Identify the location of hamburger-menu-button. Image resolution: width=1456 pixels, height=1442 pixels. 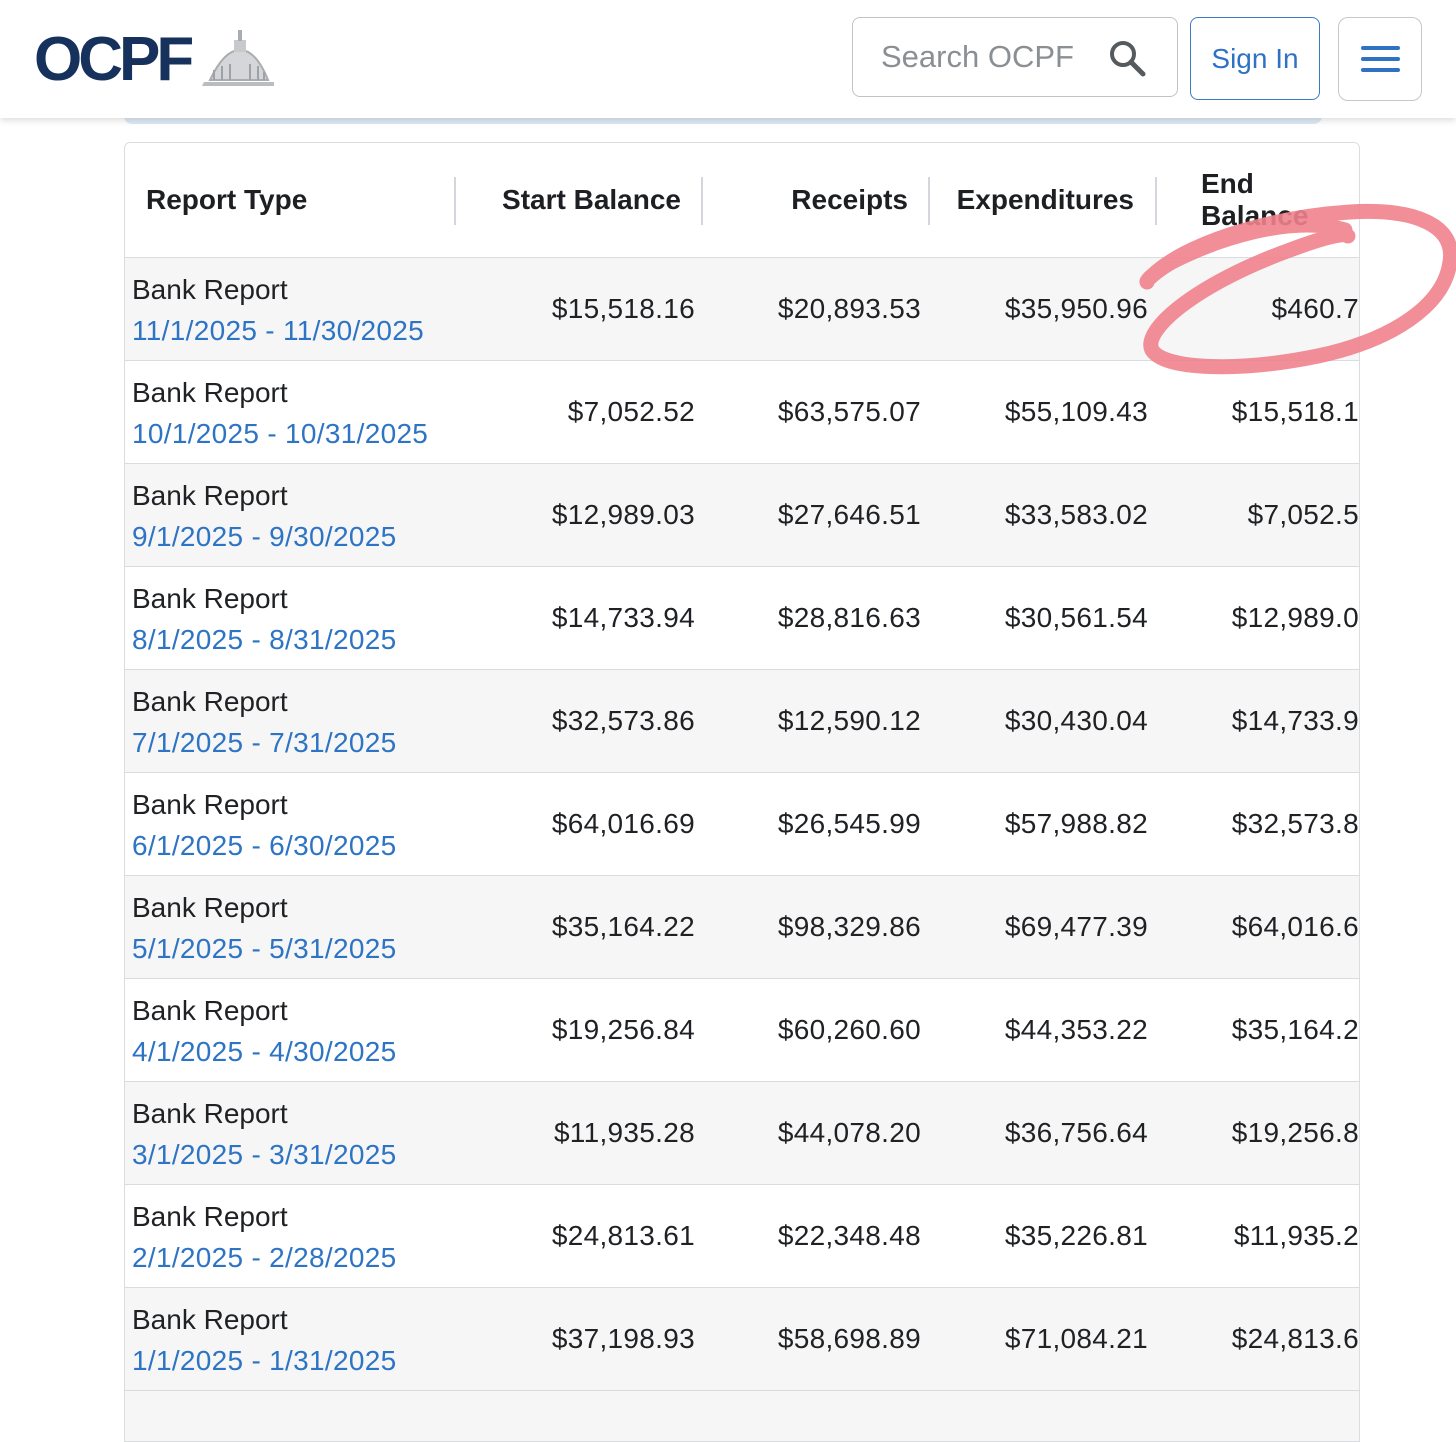
(1380, 59).